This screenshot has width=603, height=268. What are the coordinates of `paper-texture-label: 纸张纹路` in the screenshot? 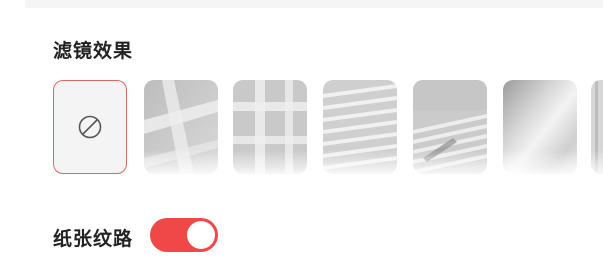 It's located at (93, 239).